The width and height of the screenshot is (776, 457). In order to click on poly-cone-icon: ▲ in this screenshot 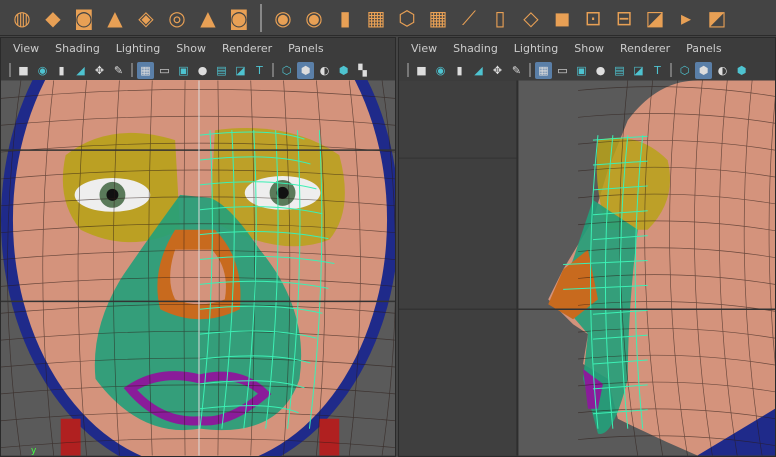, I will do `click(115, 18)`.